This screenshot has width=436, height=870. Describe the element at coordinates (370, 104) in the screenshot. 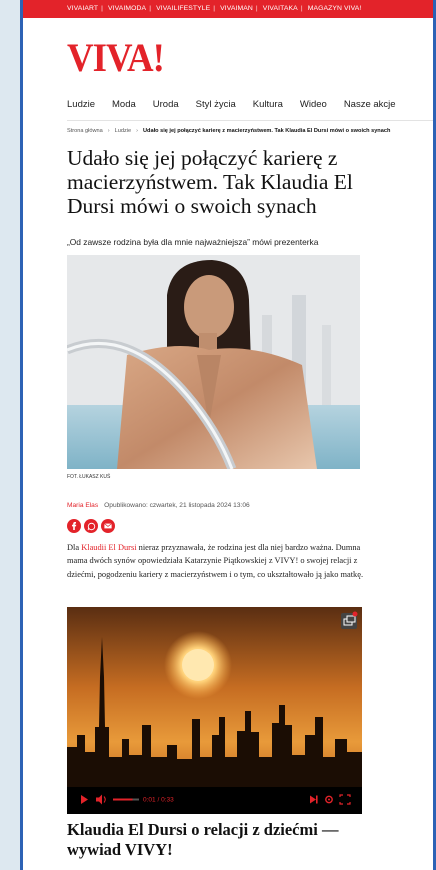

I see `nav-item-nasze-akcje: Nasze akcje` at that location.